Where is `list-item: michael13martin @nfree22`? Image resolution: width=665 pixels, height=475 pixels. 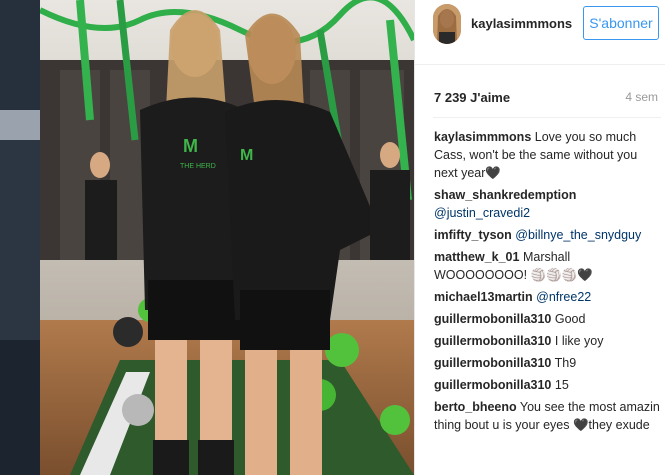
list-item: michael13martin @nfree22 is located at coordinates (547, 297).